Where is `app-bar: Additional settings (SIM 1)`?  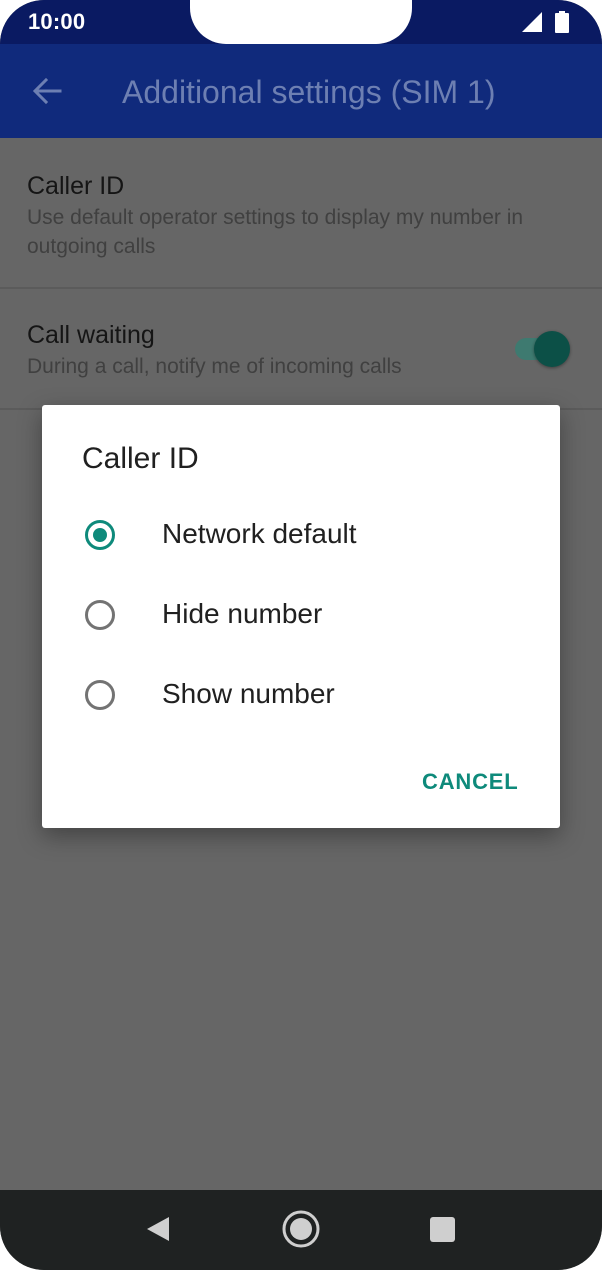 app-bar: Additional settings (SIM 1) is located at coordinates (301, 91).